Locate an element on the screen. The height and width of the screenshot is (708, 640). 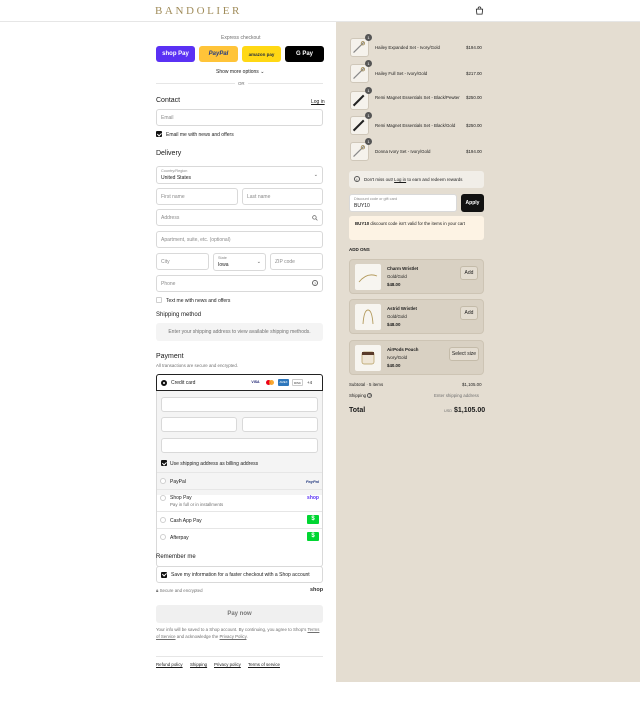
last-name-field: Last name is located at coordinates (282, 196).